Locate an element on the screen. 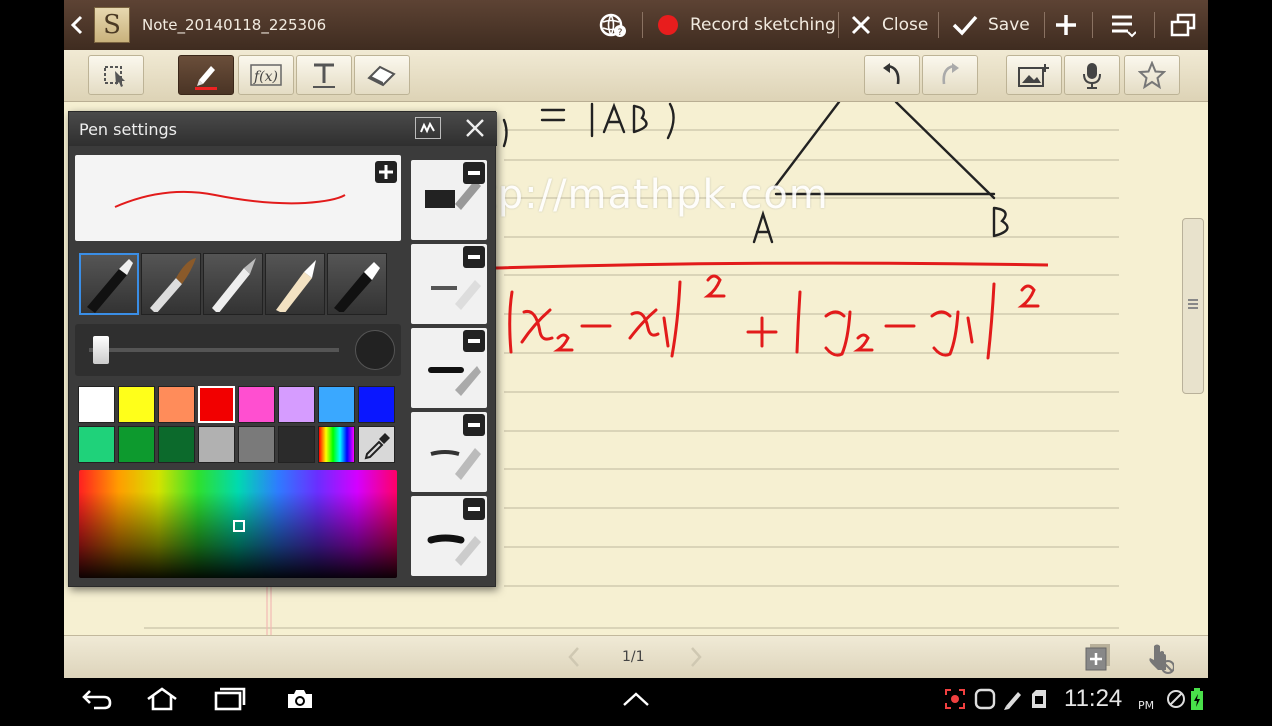 The image size is (1272, 726). grip-icon is located at coordinates (1193, 300).